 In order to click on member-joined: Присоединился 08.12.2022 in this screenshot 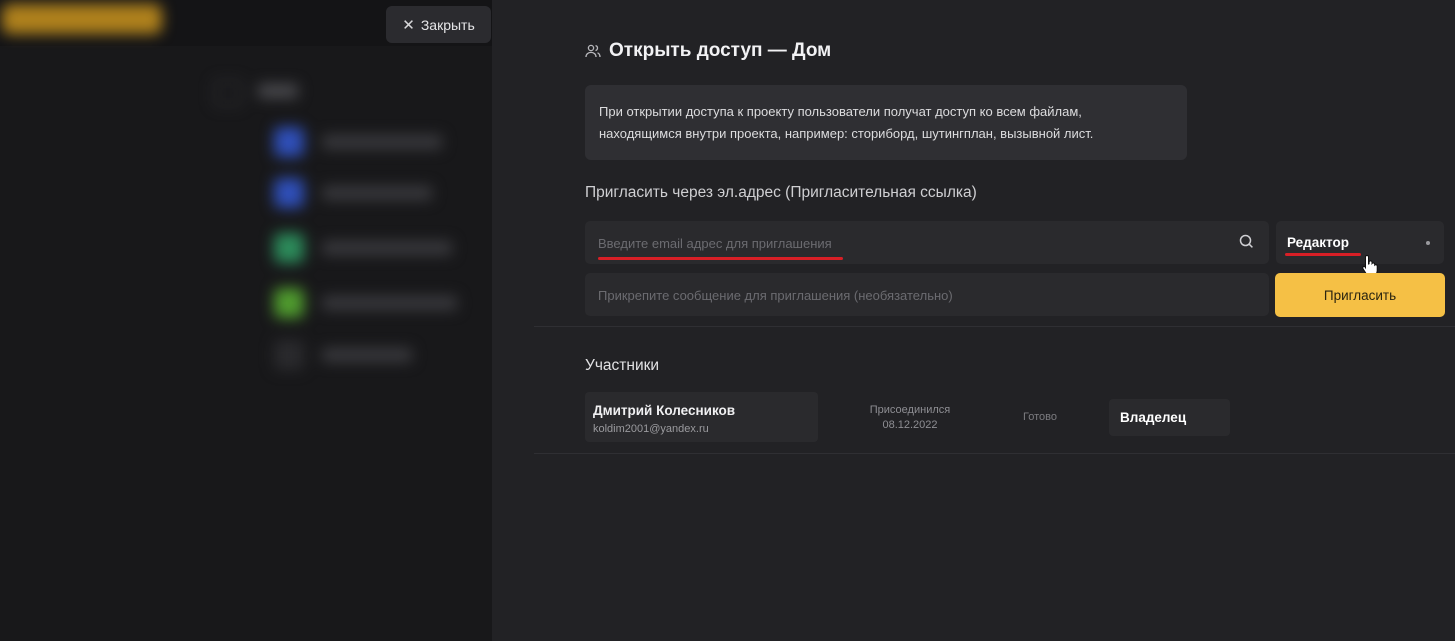, I will do `click(910, 418)`.